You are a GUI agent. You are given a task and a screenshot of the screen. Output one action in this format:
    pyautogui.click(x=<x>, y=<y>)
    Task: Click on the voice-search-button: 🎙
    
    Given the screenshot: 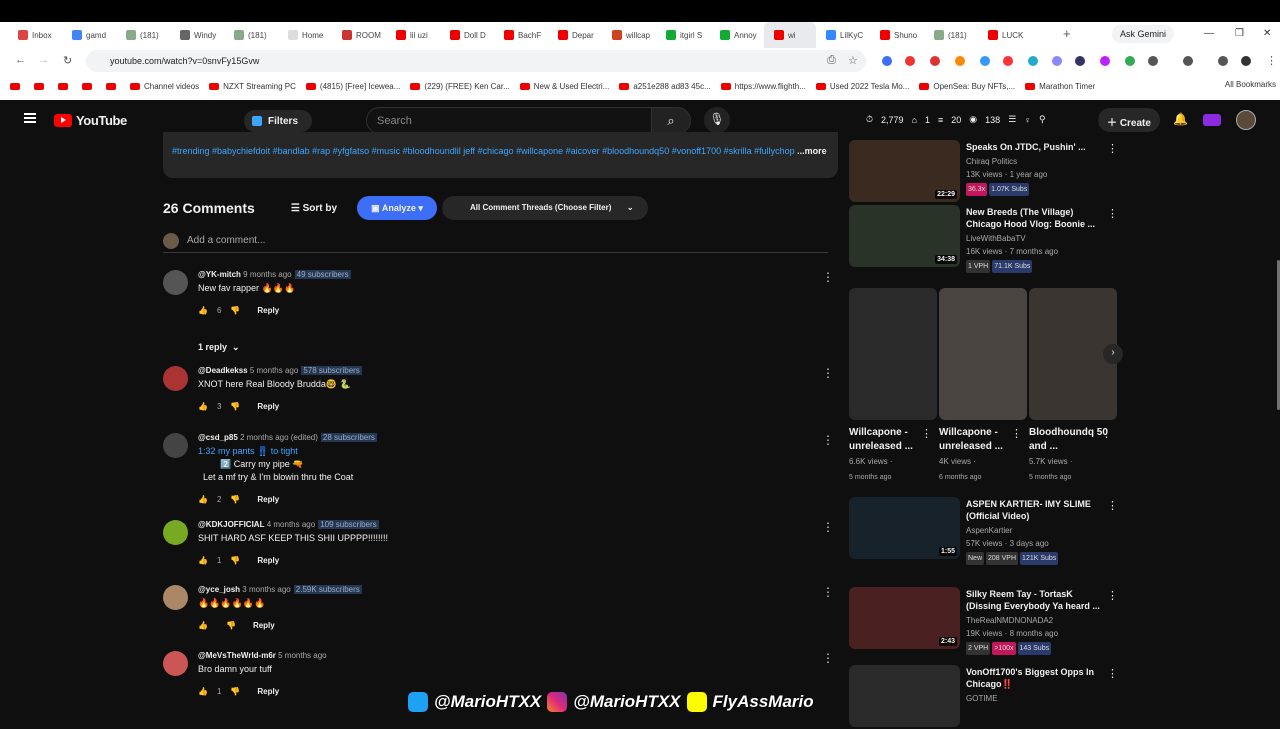 What is the action you would take?
    pyautogui.click(x=717, y=120)
    